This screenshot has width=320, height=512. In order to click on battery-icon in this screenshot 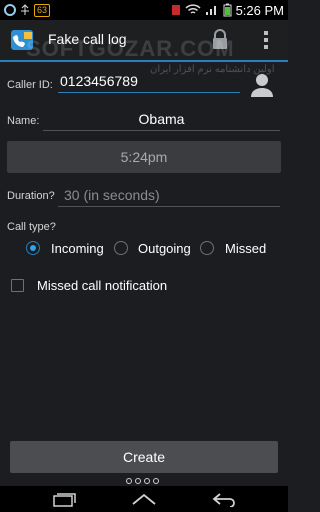, I will do `click(227, 10)`.